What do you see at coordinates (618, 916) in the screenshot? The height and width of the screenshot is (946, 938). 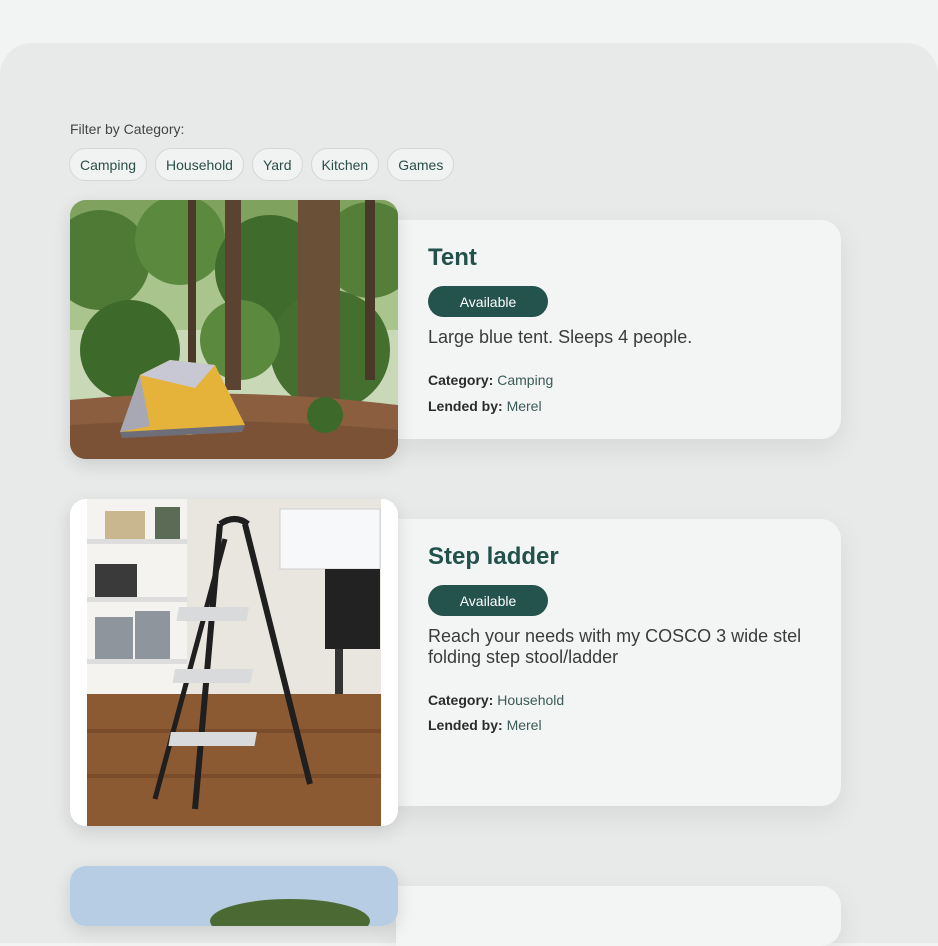 I see `item-card-body` at bounding box center [618, 916].